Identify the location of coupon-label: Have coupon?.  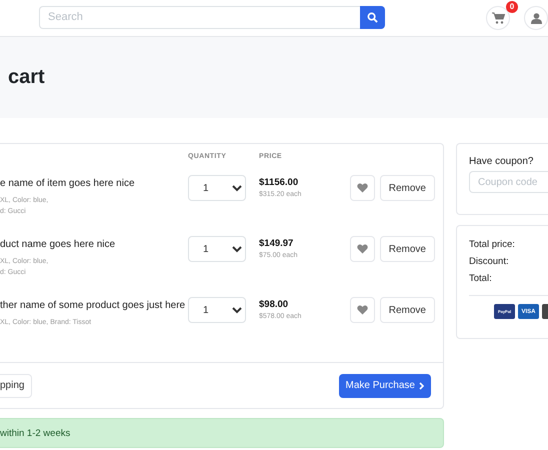
(501, 161).